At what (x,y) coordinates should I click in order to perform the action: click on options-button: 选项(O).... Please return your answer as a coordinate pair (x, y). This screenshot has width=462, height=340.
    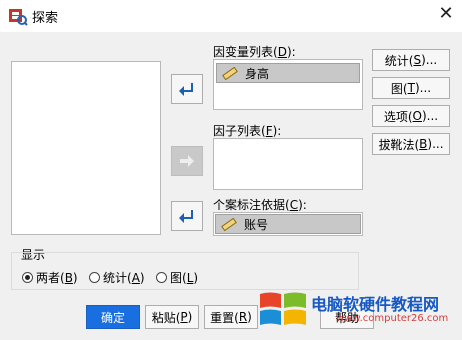
    Looking at the image, I should click on (411, 116).